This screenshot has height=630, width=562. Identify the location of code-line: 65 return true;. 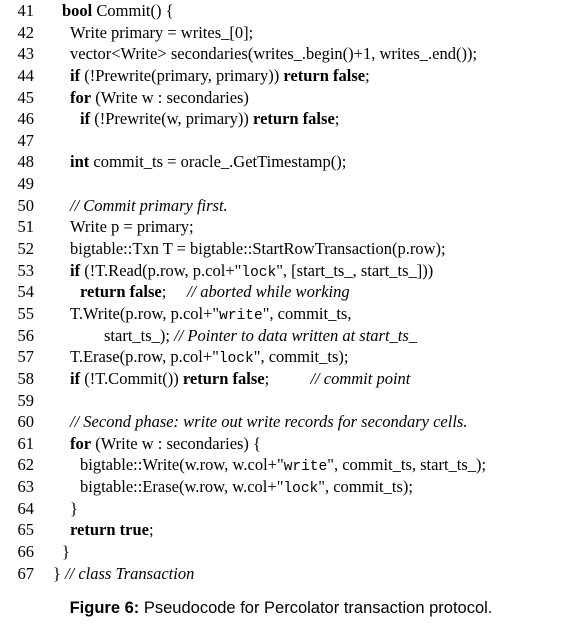
(281, 530).